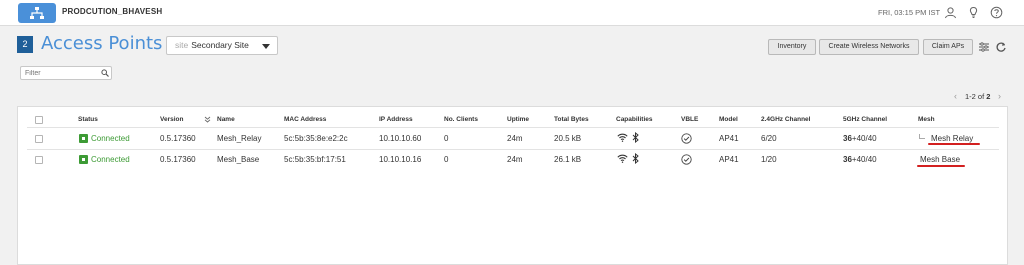  I want to click on pager-total: 2, so click(988, 96).